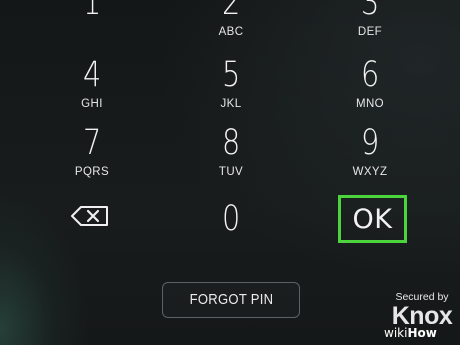  What do you see at coordinates (231, 11) in the screenshot?
I see `key-digit: 2` at bounding box center [231, 11].